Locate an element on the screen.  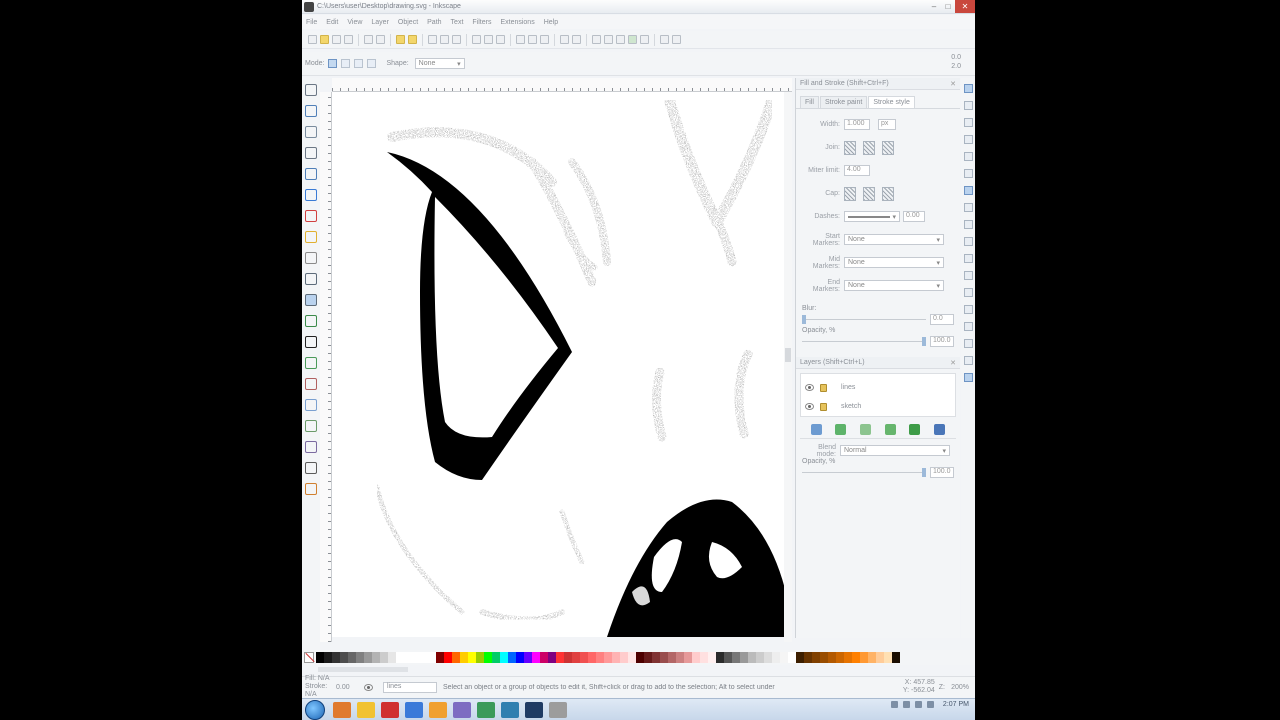
vertical-ruler is located at coordinates (326, 367).